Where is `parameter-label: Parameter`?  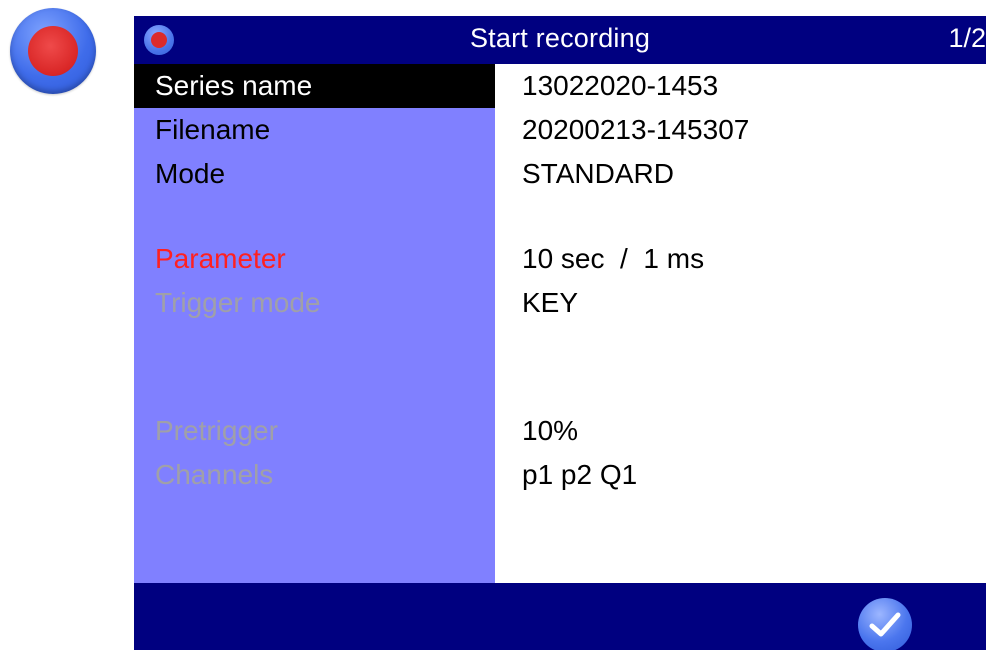 parameter-label: Parameter is located at coordinates (314, 259).